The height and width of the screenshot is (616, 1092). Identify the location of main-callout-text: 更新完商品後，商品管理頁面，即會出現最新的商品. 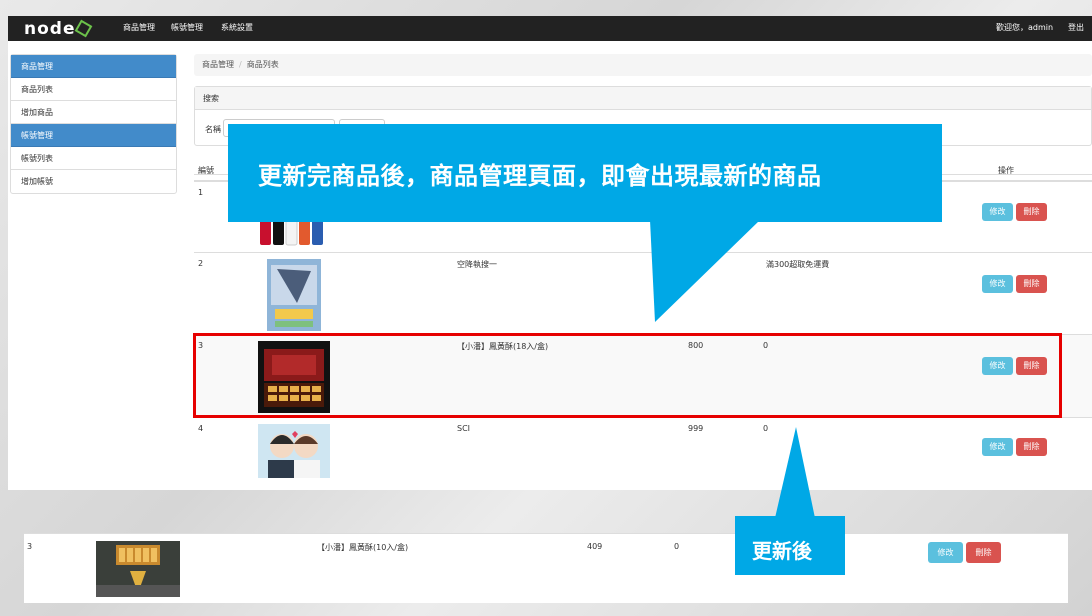
(540, 176).